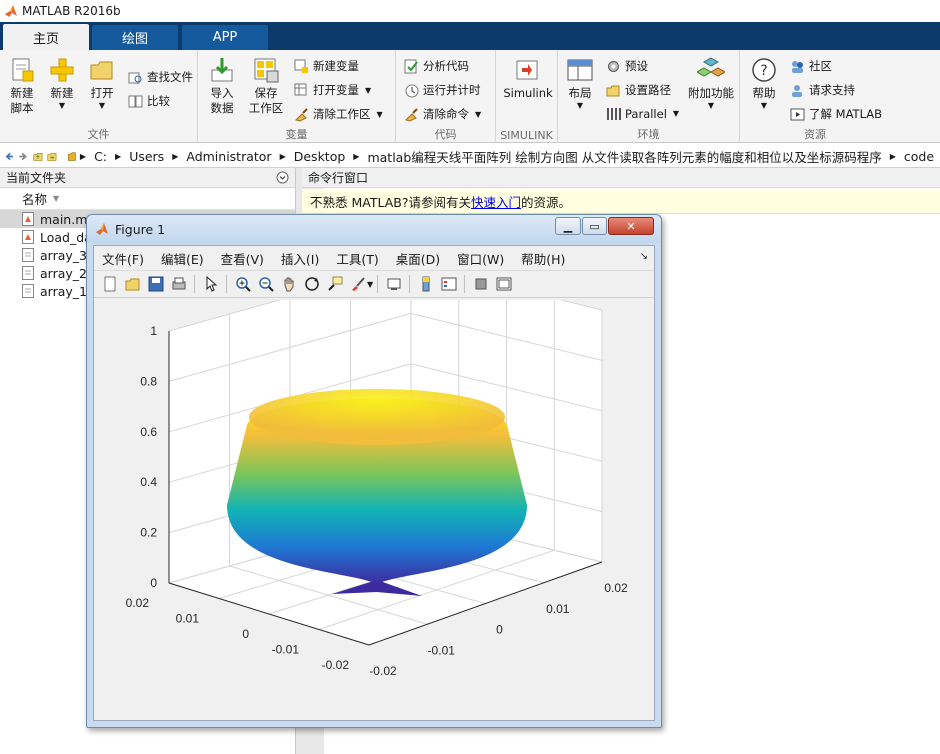 The height and width of the screenshot is (754, 940). What do you see at coordinates (642, 113) in the screenshot?
I see `parallel-button: Parallel ▼` at bounding box center [642, 113].